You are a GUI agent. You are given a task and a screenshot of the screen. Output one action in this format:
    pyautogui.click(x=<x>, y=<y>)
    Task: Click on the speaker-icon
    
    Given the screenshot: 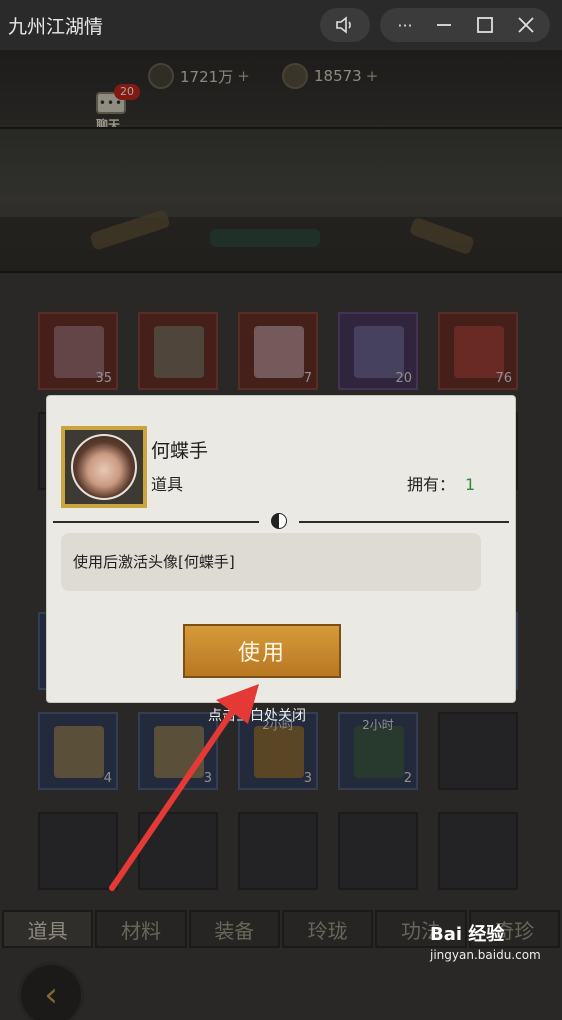 What is the action you would take?
    pyautogui.click(x=345, y=25)
    